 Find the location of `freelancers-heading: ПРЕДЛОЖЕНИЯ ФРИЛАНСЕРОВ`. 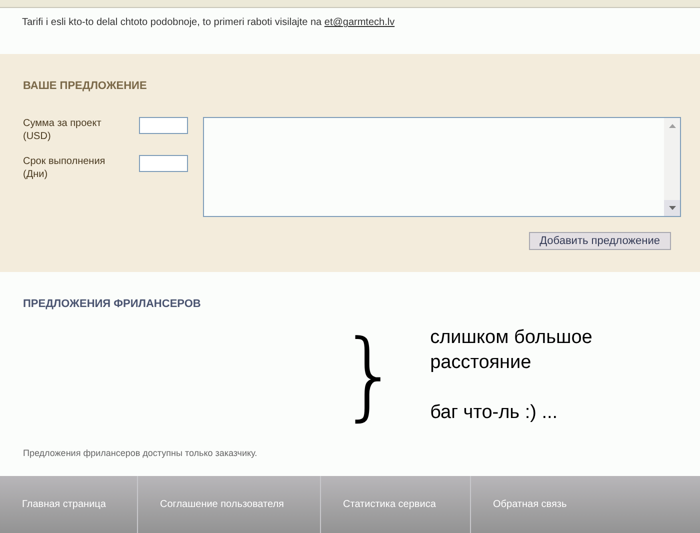

freelancers-heading: ПРЕДЛОЖЕНИЯ ФРИЛАНСЕРОВ is located at coordinates (112, 304).